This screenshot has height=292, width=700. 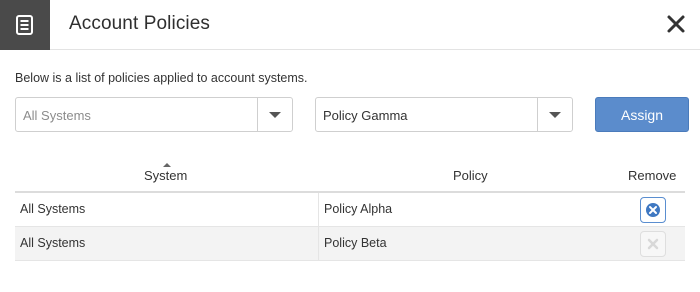 I want to click on cell-policy: Policy Beta, so click(x=355, y=243).